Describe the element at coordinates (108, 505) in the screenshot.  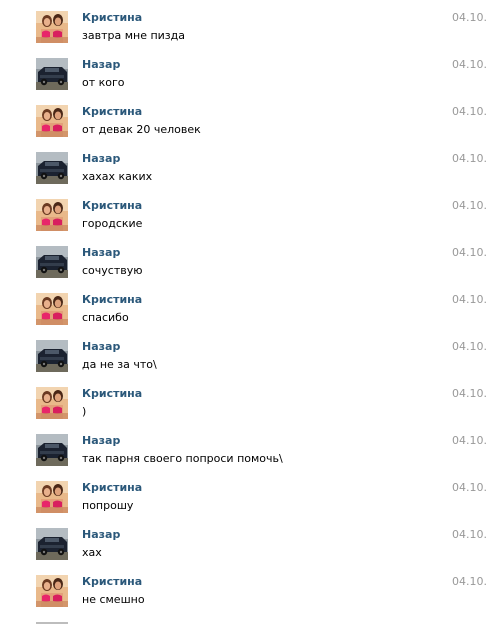
I see `message-text: попрошу` at that location.